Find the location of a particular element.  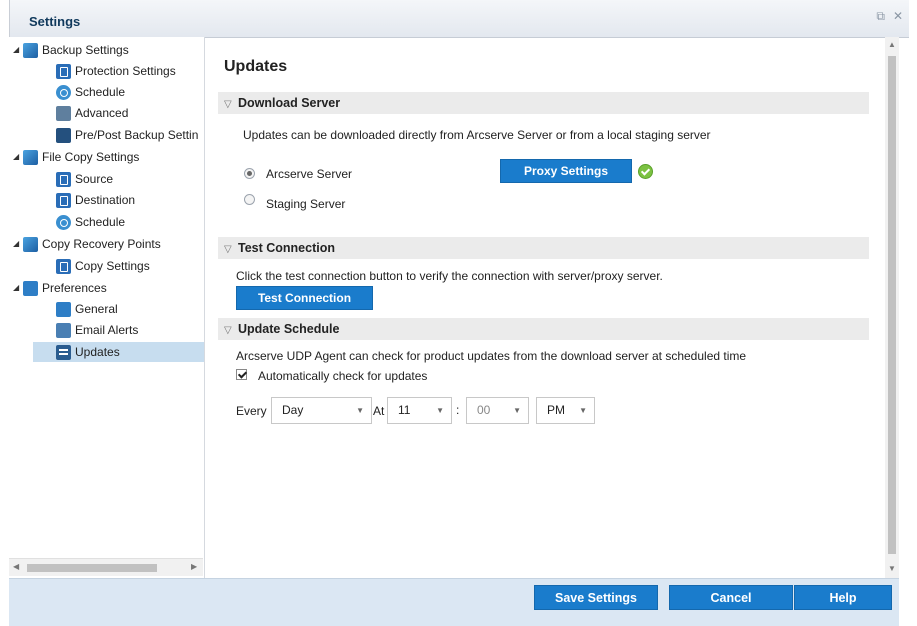

tree-item-label: Preferences is located at coordinates (74, 288).